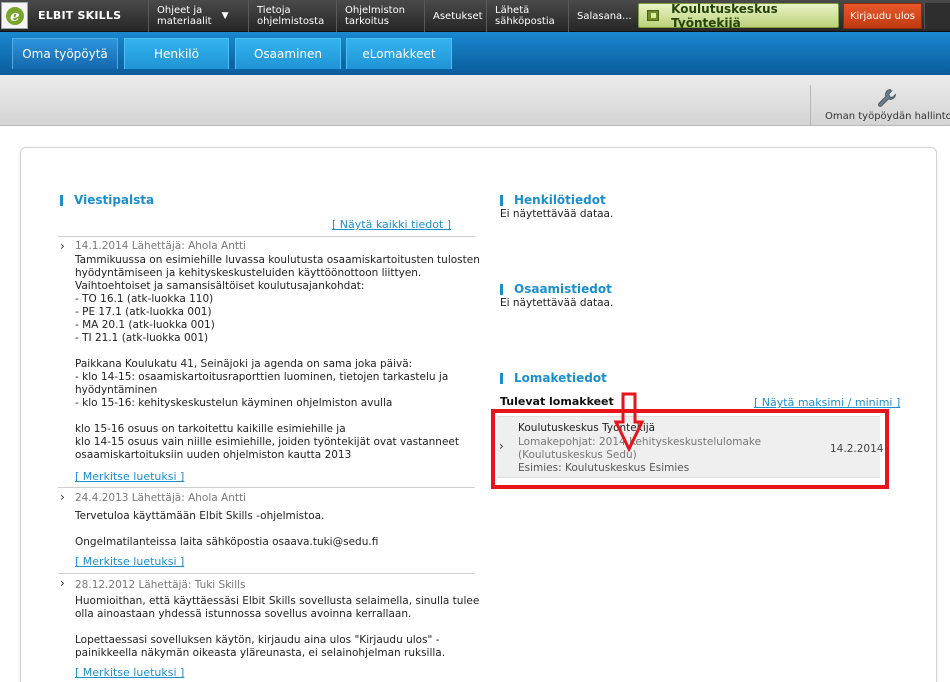 The width and height of the screenshot is (950, 682). Describe the element at coordinates (629, 422) in the screenshot. I see `down-arrow-icon` at that location.